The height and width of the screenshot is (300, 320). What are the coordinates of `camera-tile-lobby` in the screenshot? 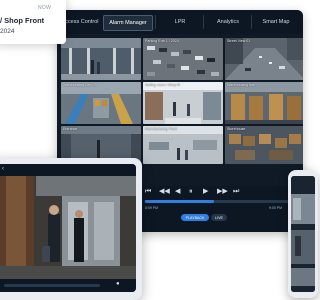 It's located at (101, 59).